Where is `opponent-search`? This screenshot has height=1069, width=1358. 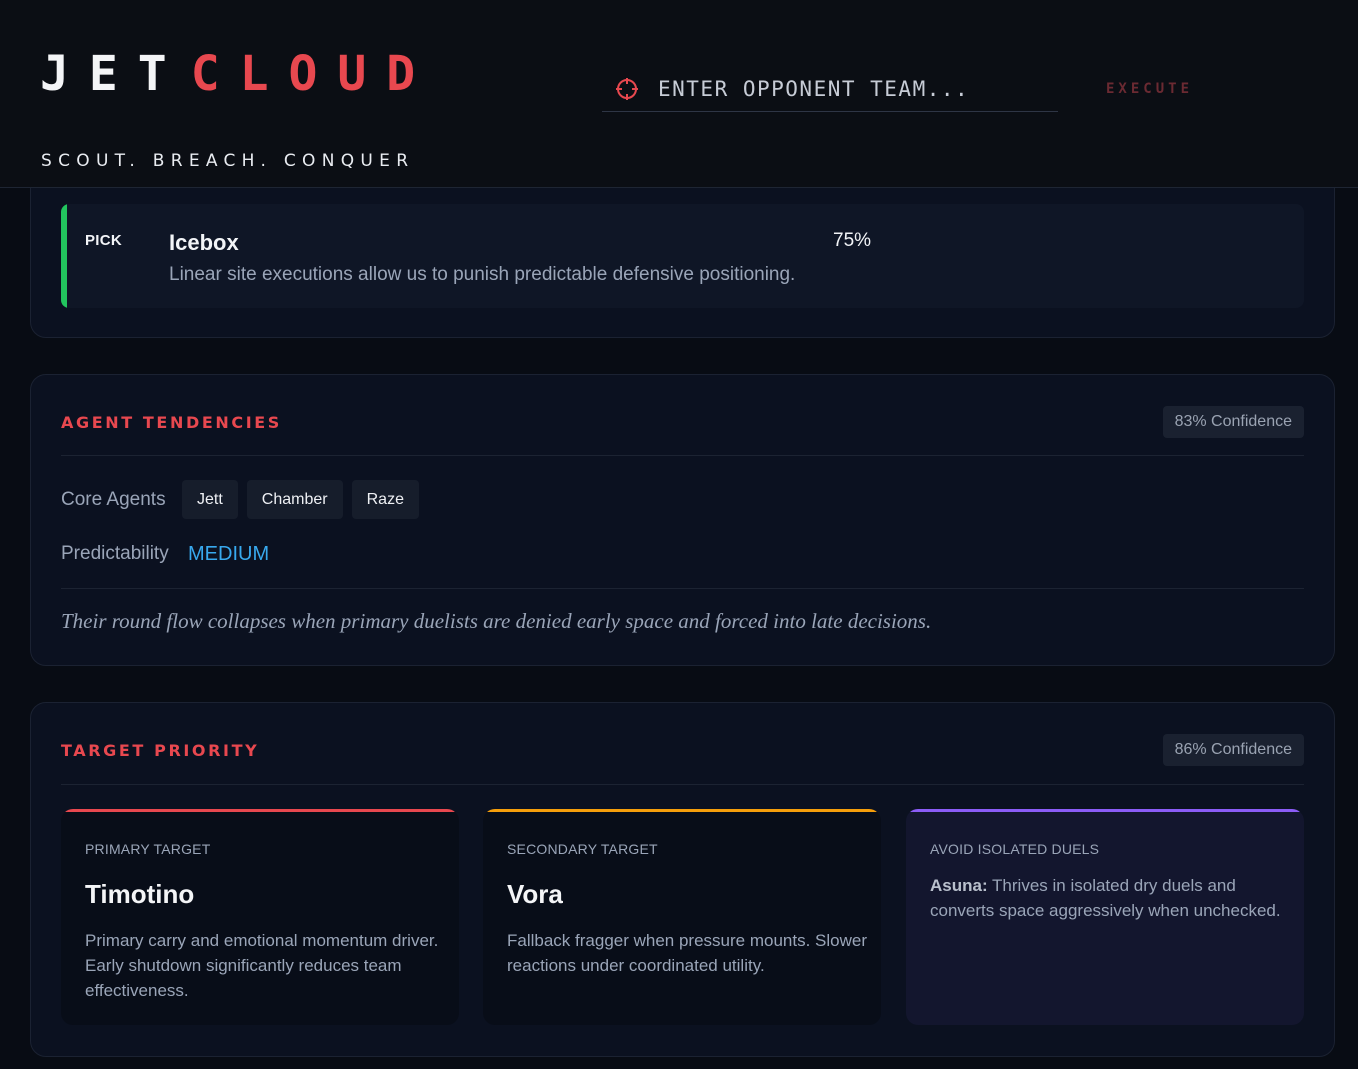 opponent-search is located at coordinates (830, 89).